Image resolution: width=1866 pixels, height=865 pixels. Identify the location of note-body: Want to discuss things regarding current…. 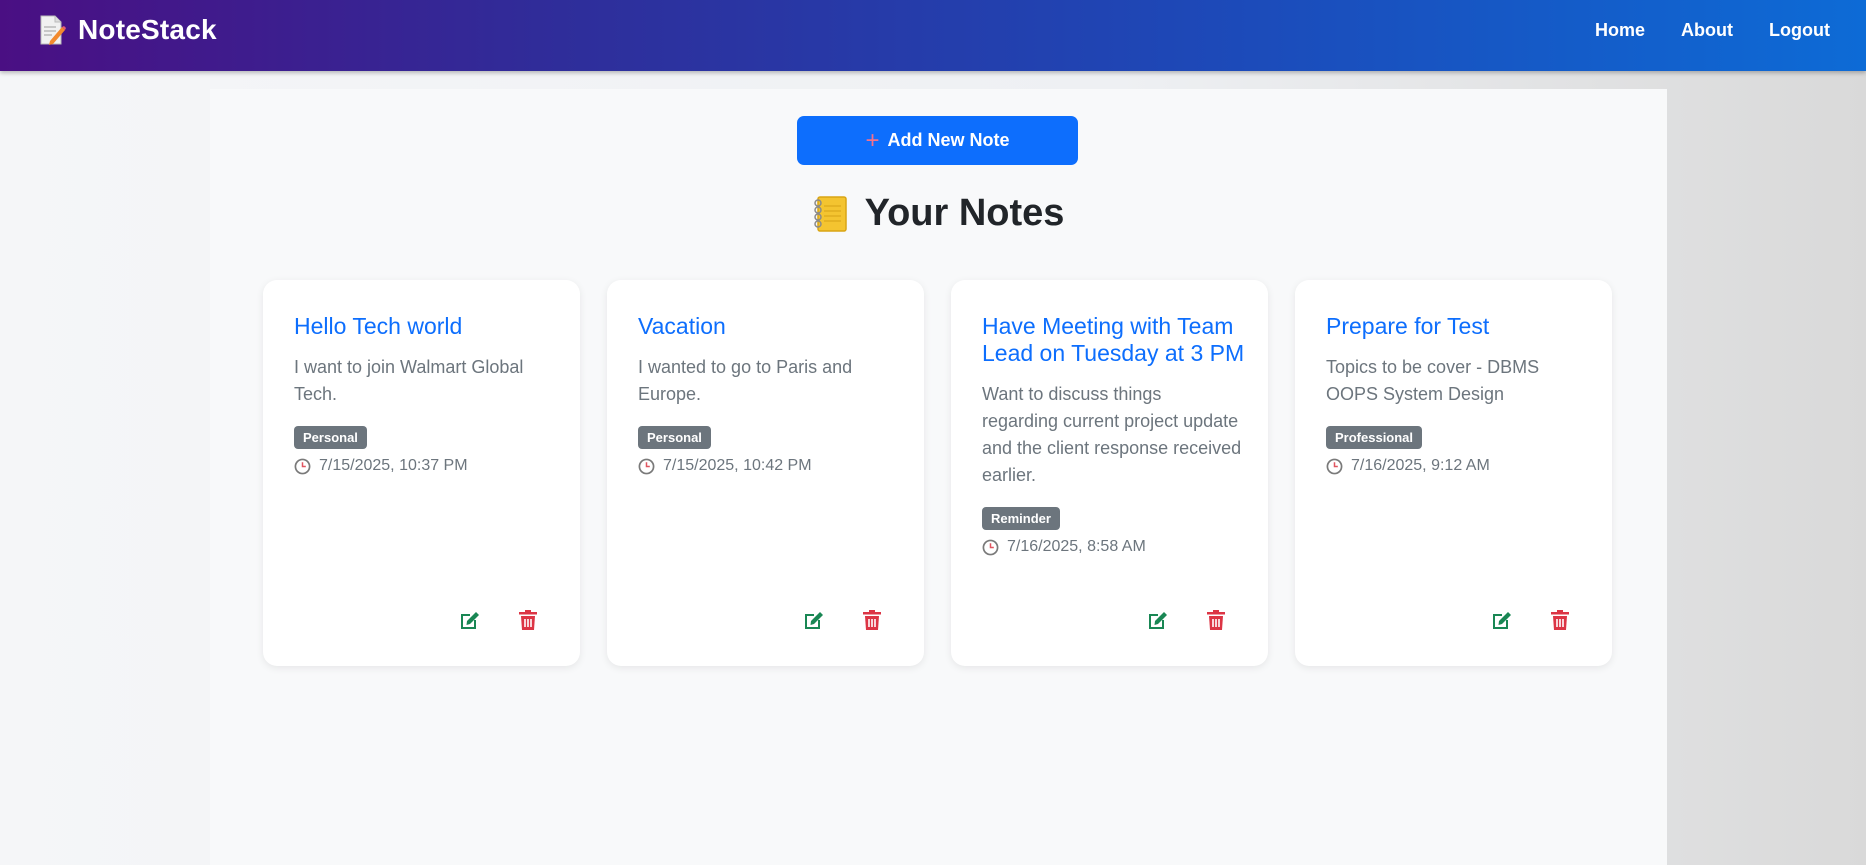
(1112, 434).